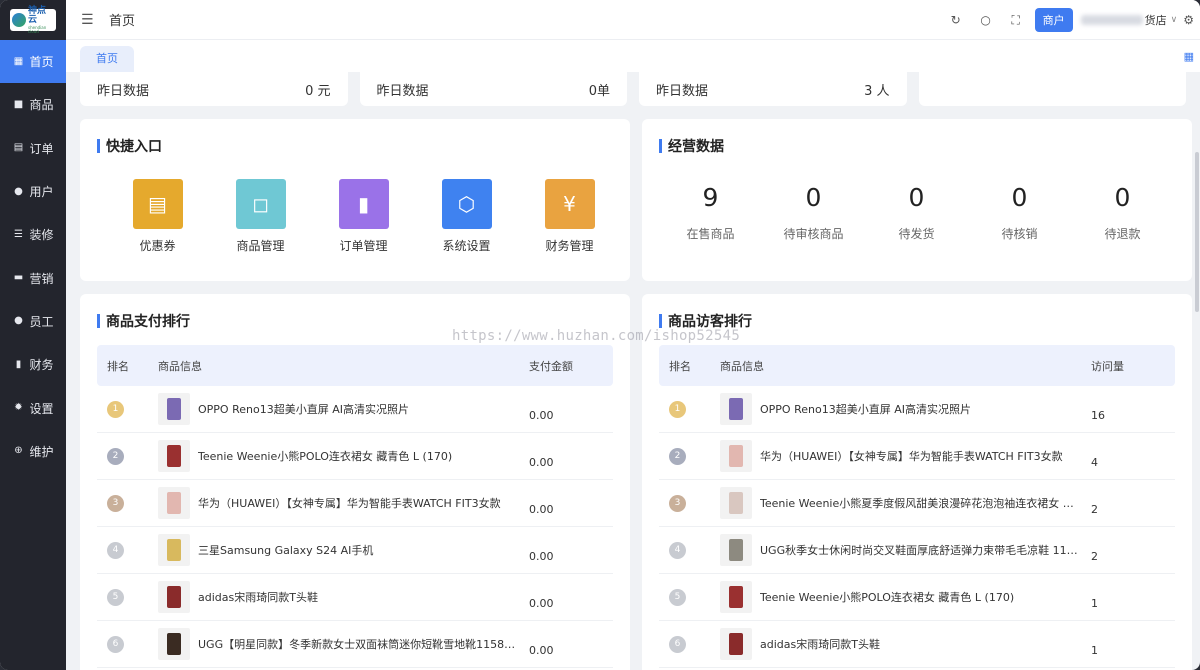 The height and width of the screenshot is (670, 1200). I want to click on sidebar-item-label: 维护, so click(41, 451).